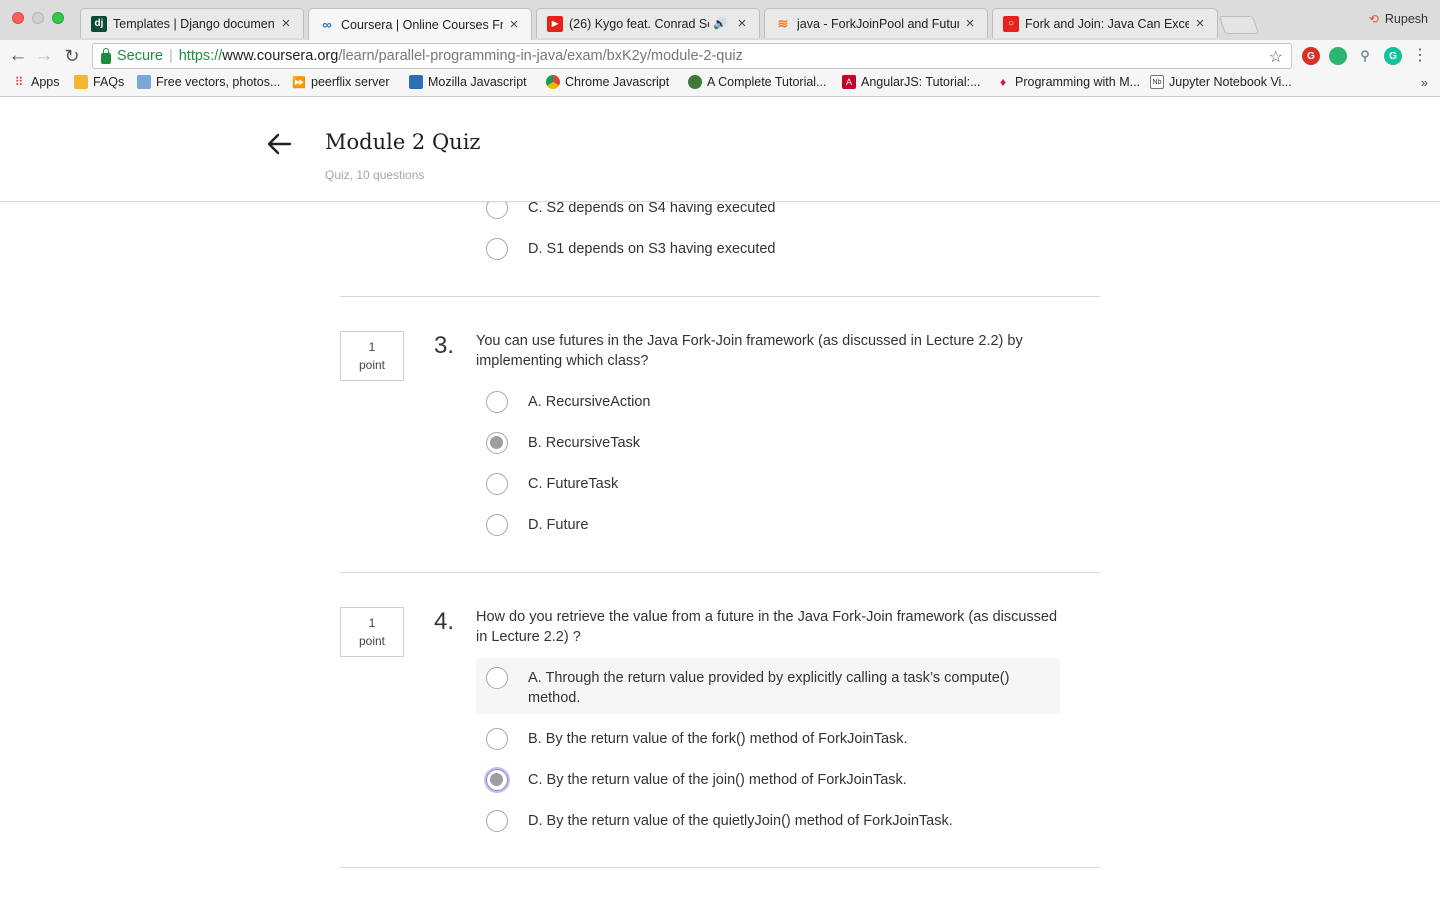 The height and width of the screenshot is (900, 1440). What do you see at coordinates (18, 56) in the screenshot?
I see `back-icon: ←` at bounding box center [18, 56].